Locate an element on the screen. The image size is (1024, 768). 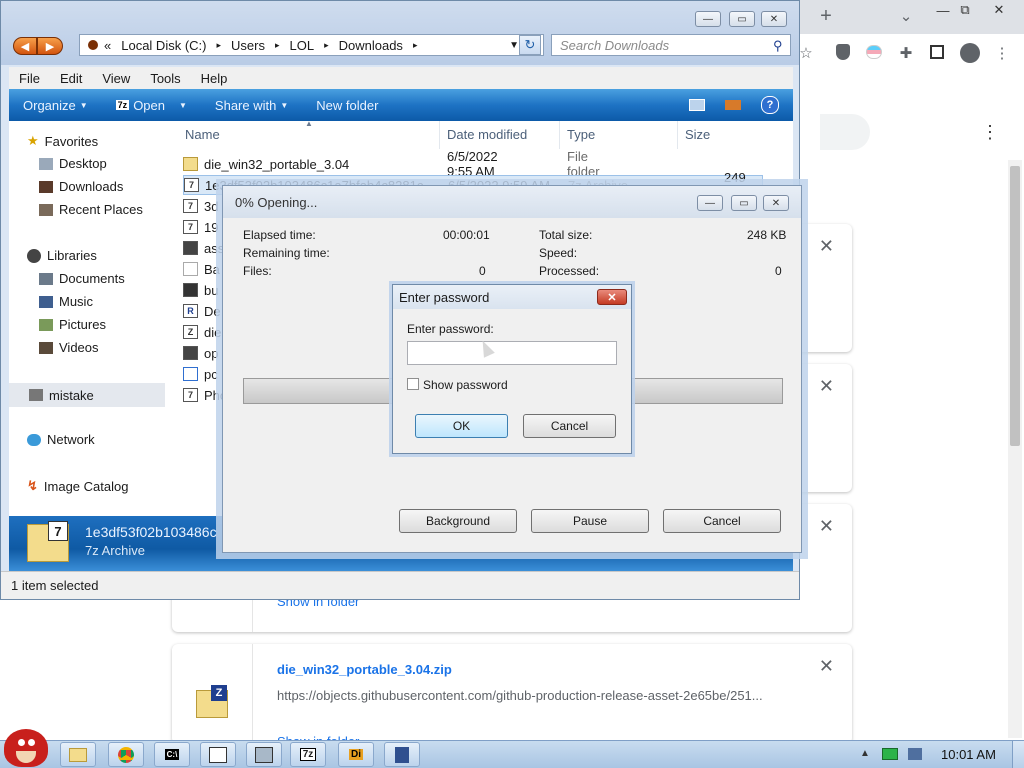
column-name: Name is located at coordinates (202, 134).